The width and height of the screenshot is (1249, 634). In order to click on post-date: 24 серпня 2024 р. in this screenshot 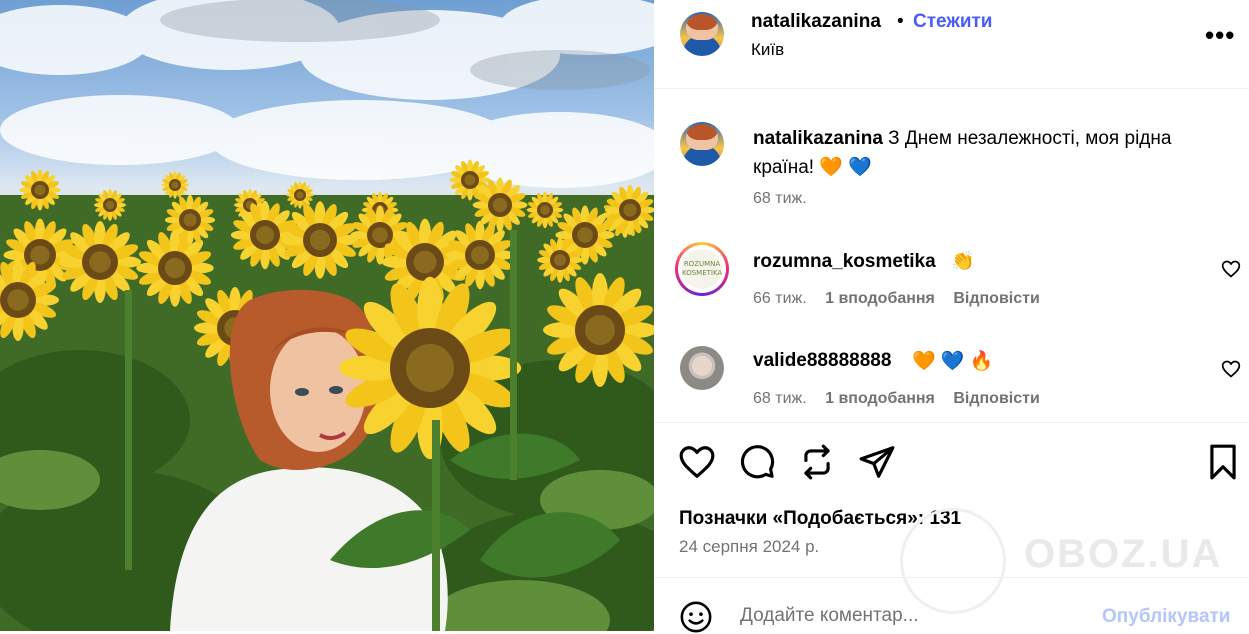, I will do `click(749, 546)`.